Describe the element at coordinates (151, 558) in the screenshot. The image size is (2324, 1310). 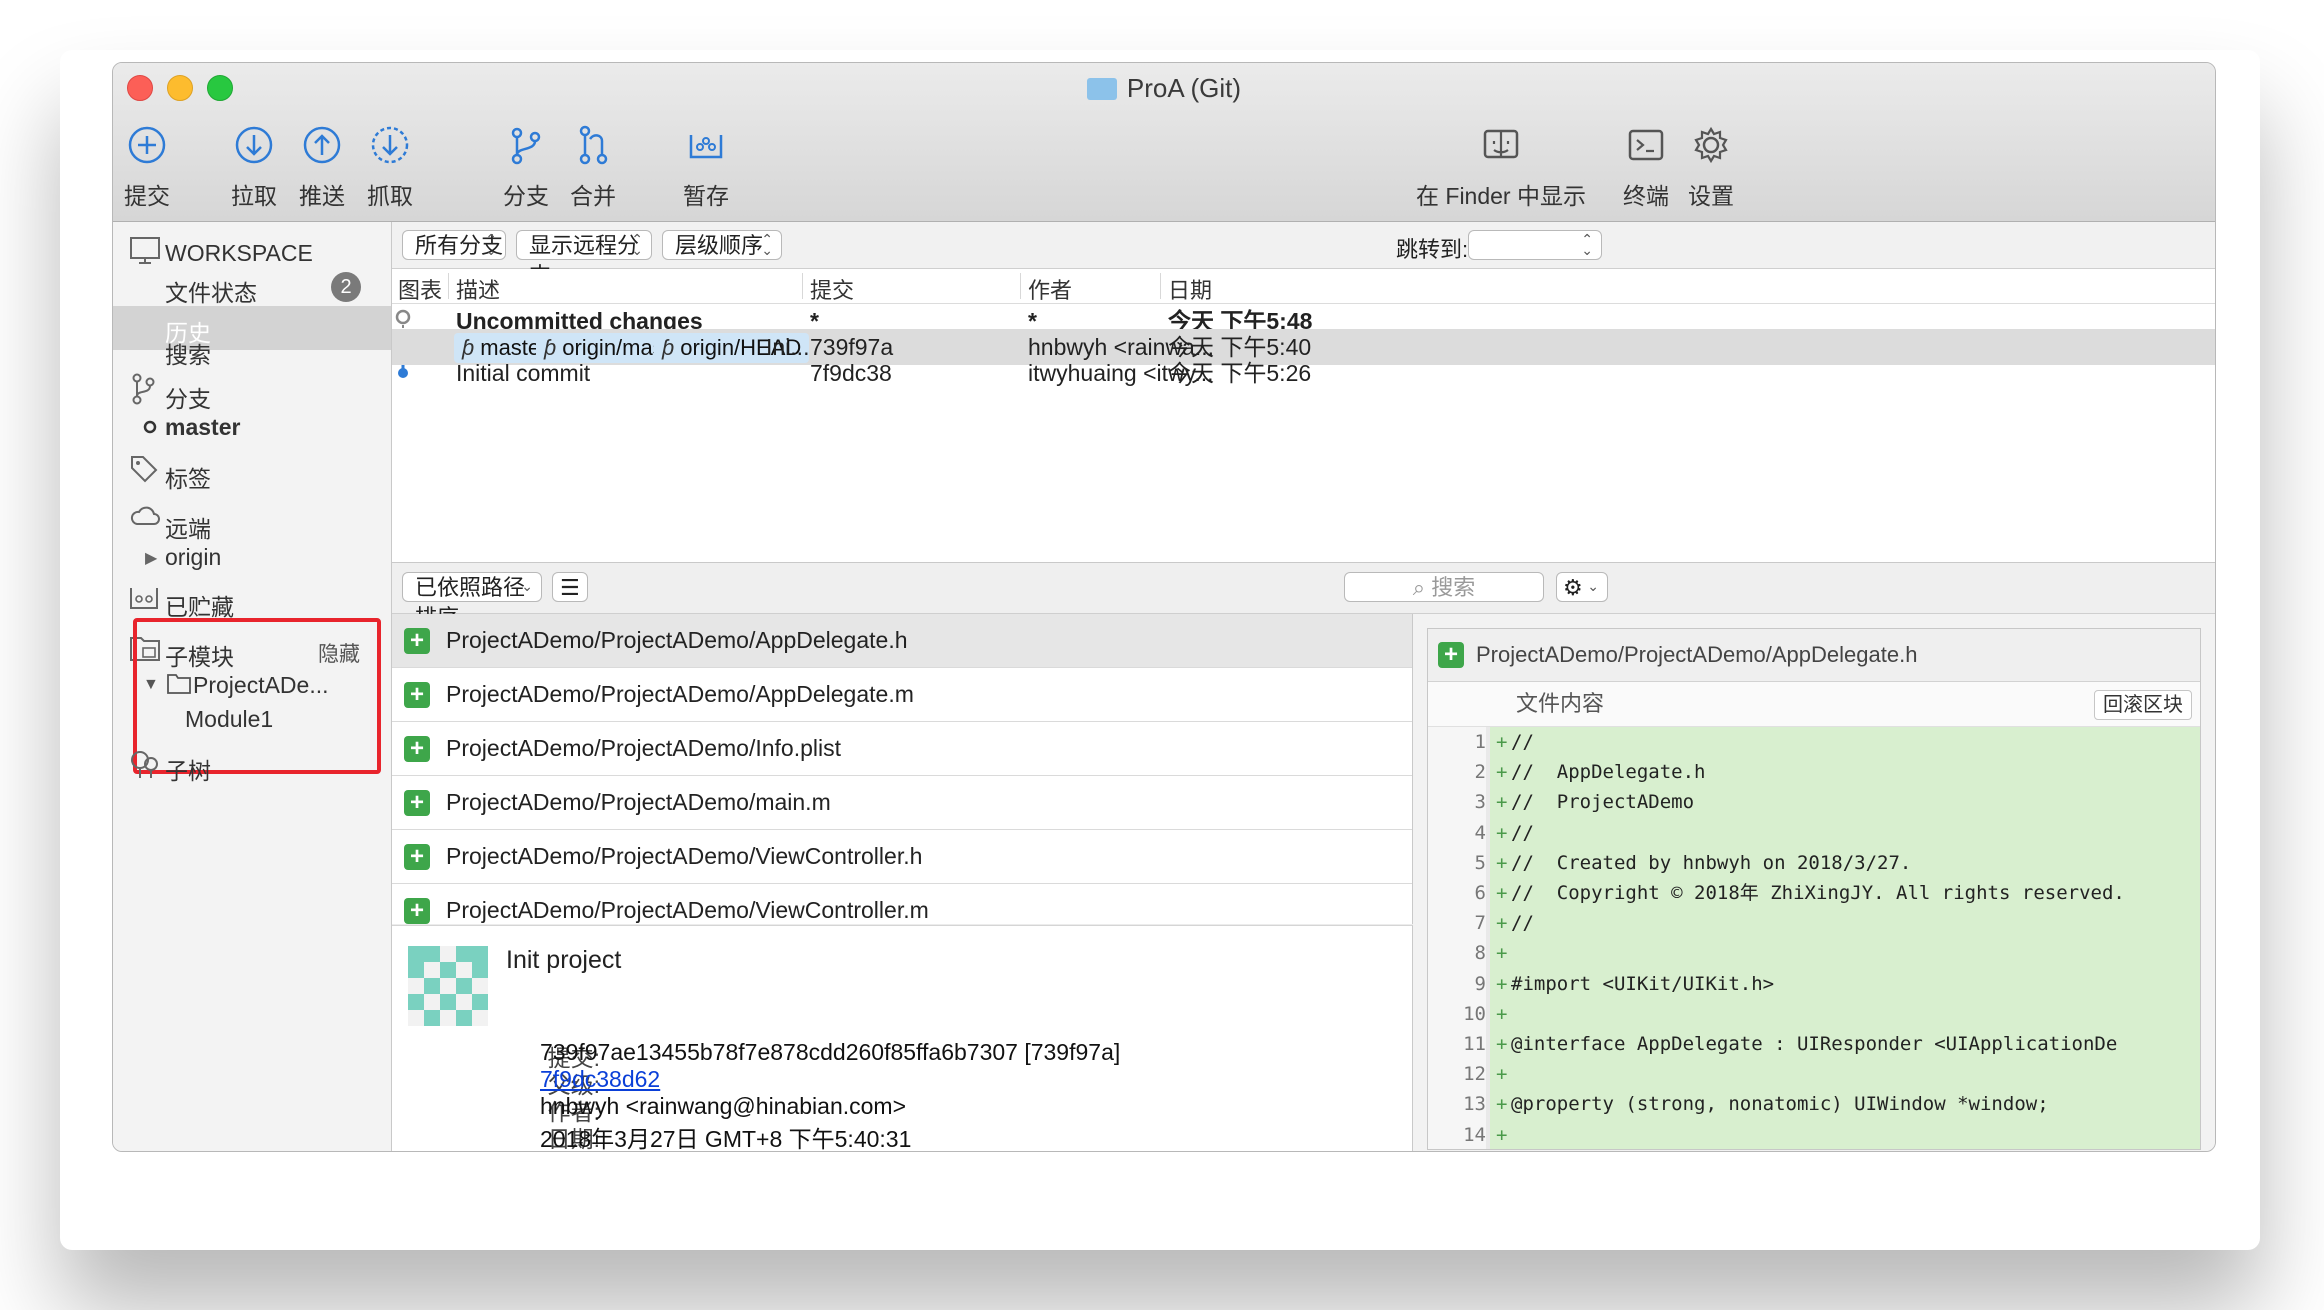
I see `disclosure-triangle-icon: ▶` at that location.